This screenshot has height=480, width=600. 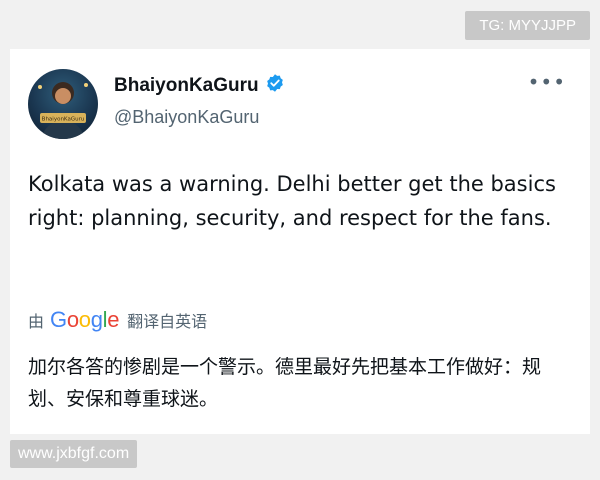 What do you see at coordinates (186, 86) in the screenshot?
I see `display-name: BhaiyonKaGuru` at bounding box center [186, 86].